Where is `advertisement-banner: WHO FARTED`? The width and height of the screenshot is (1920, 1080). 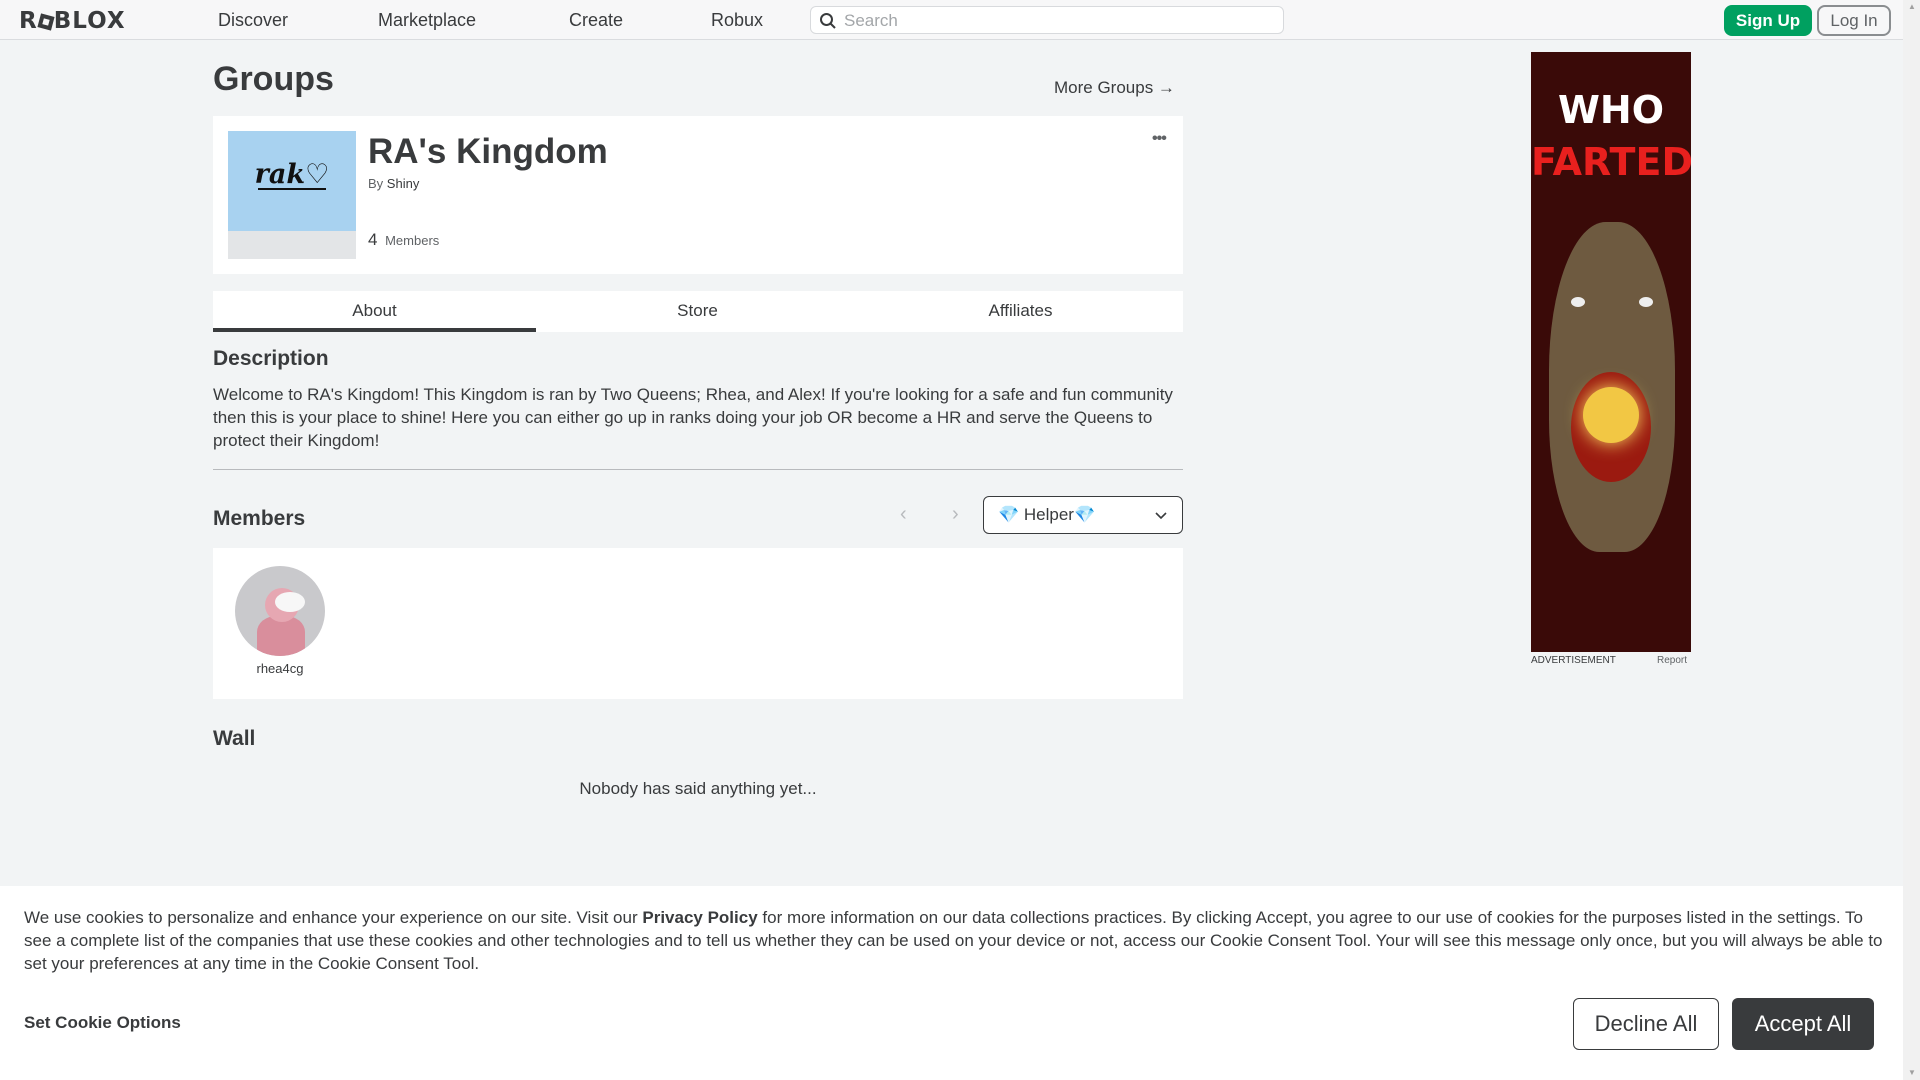 advertisement-banner: WHO FARTED is located at coordinates (1611, 352).